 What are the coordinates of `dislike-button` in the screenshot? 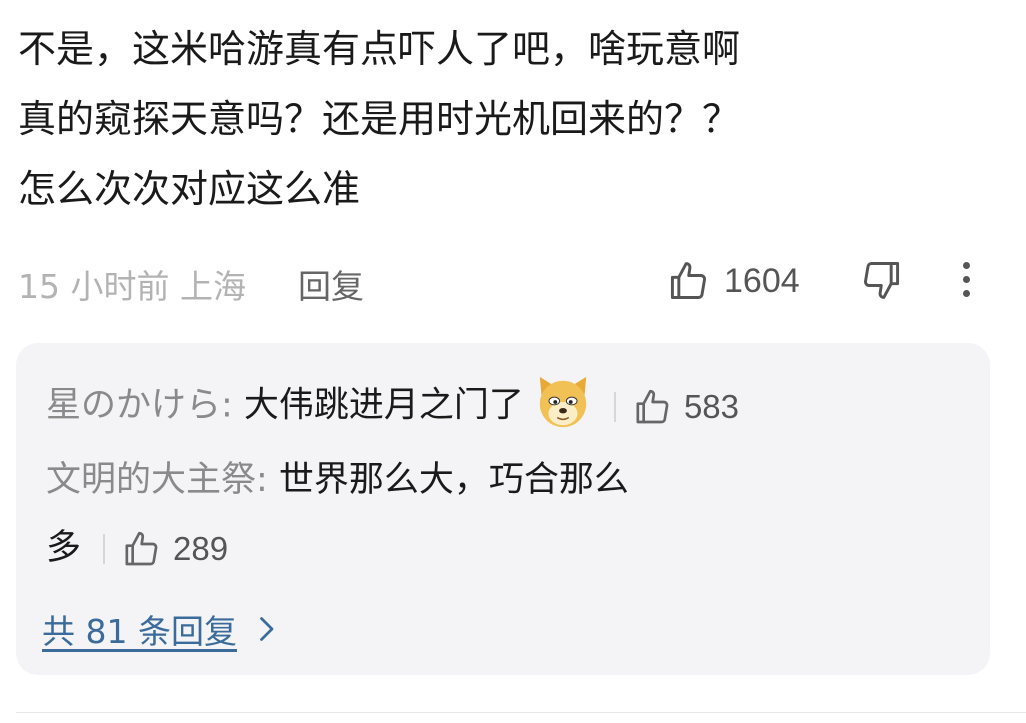 It's located at (882, 282).